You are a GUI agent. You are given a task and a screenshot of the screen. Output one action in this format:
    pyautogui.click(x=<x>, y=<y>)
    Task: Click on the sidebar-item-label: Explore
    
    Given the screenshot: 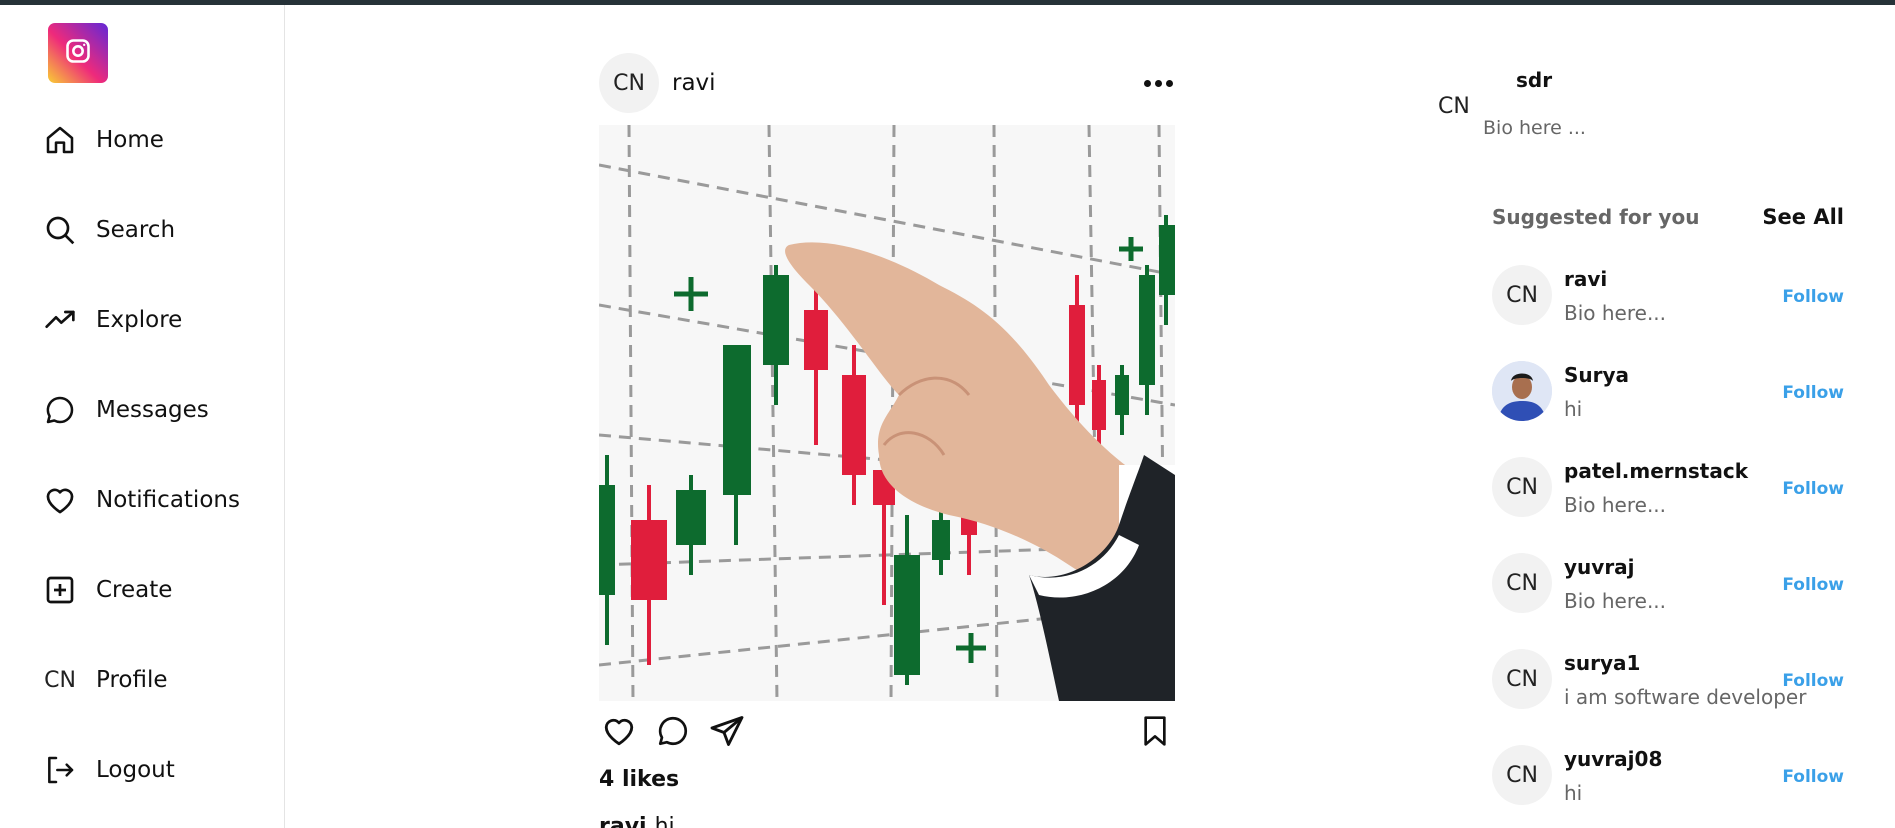 What is the action you would take?
    pyautogui.click(x=139, y=320)
    